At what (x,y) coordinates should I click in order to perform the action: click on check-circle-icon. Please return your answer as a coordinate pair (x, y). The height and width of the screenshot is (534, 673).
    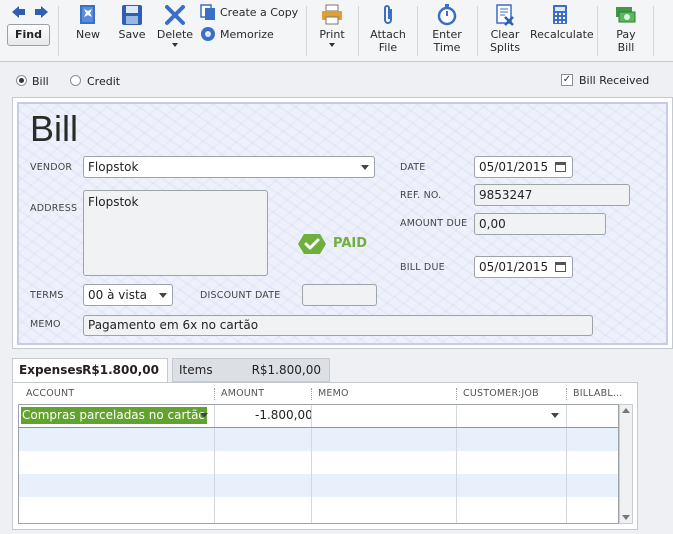
    Looking at the image, I should click on (312, 244).